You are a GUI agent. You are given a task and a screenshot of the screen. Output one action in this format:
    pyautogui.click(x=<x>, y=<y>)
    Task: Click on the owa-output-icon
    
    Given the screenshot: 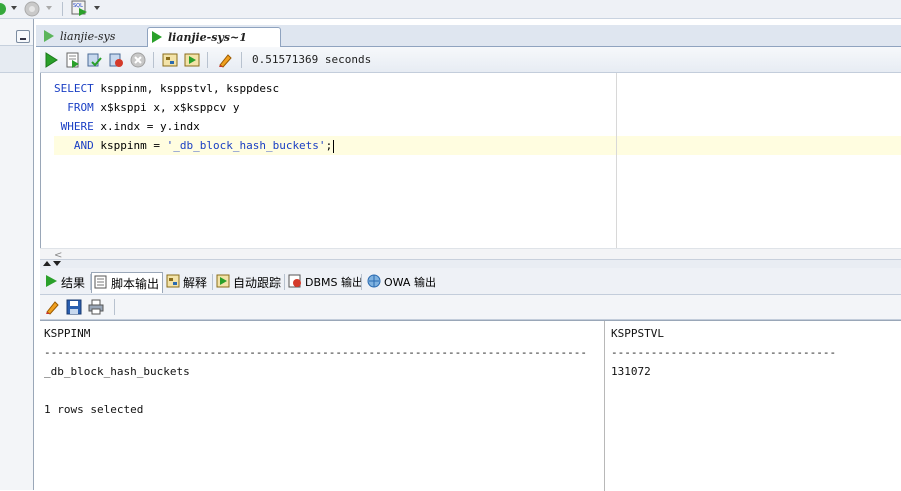 What is the action you would take?
    pyautogui.click(x=374, y=281)
    